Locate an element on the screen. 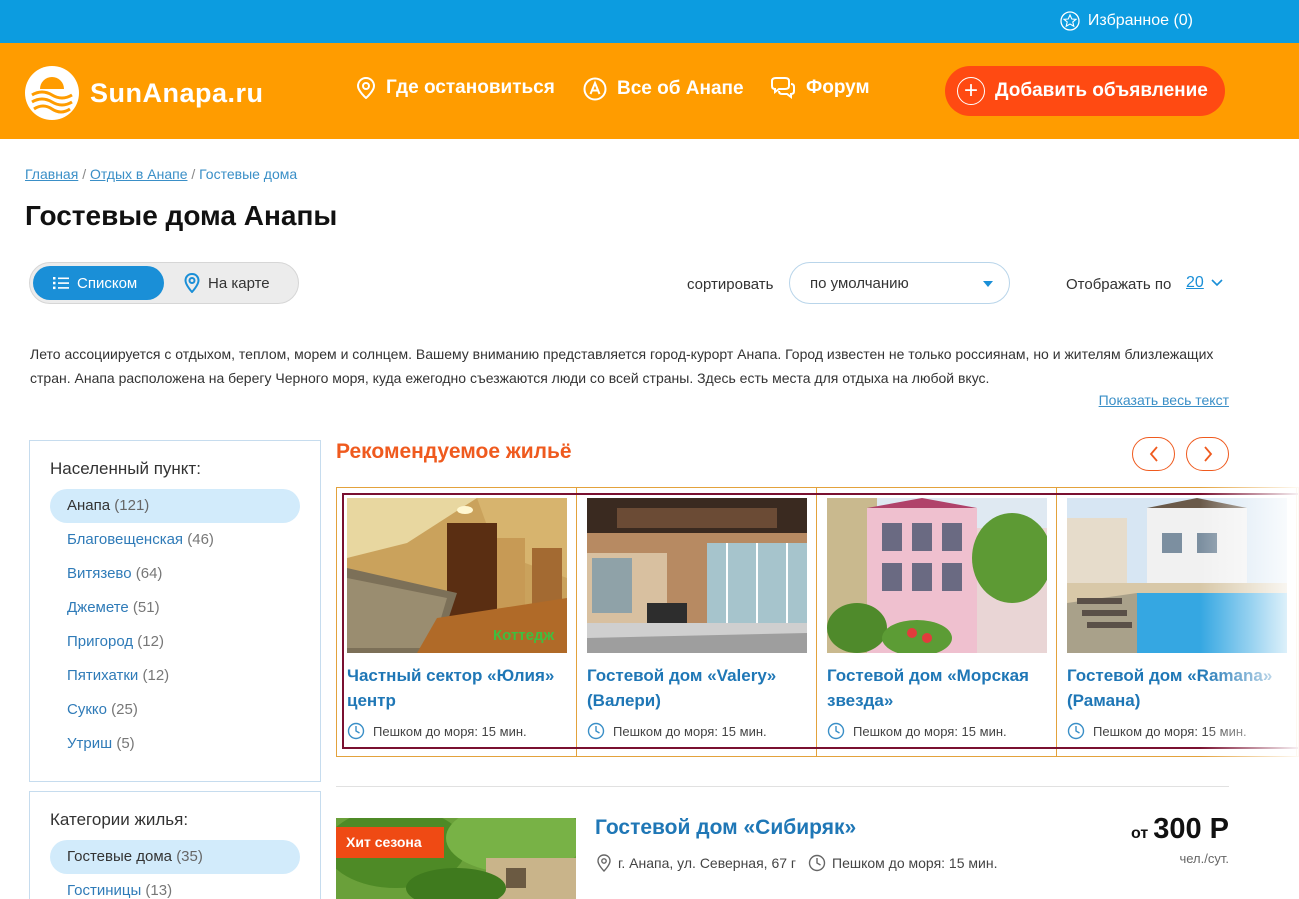  nav-label: Все об Анапе is located at coordinates (680, 88).